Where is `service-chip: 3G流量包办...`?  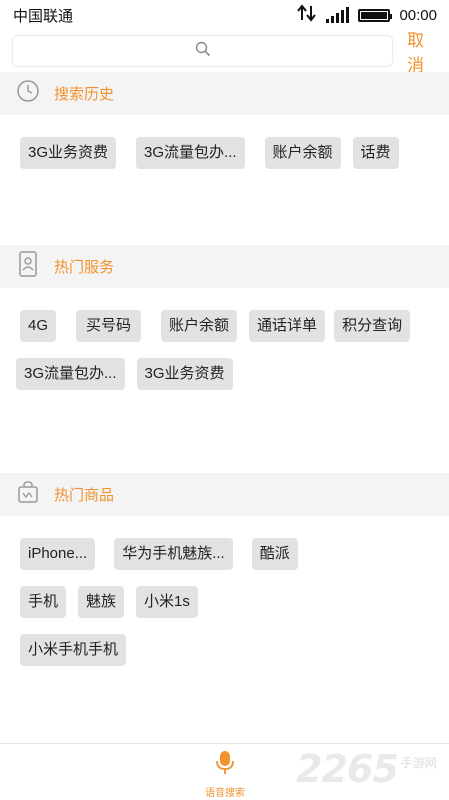
service-chip: 3G流量包办... is located at coordinates (70, 374).